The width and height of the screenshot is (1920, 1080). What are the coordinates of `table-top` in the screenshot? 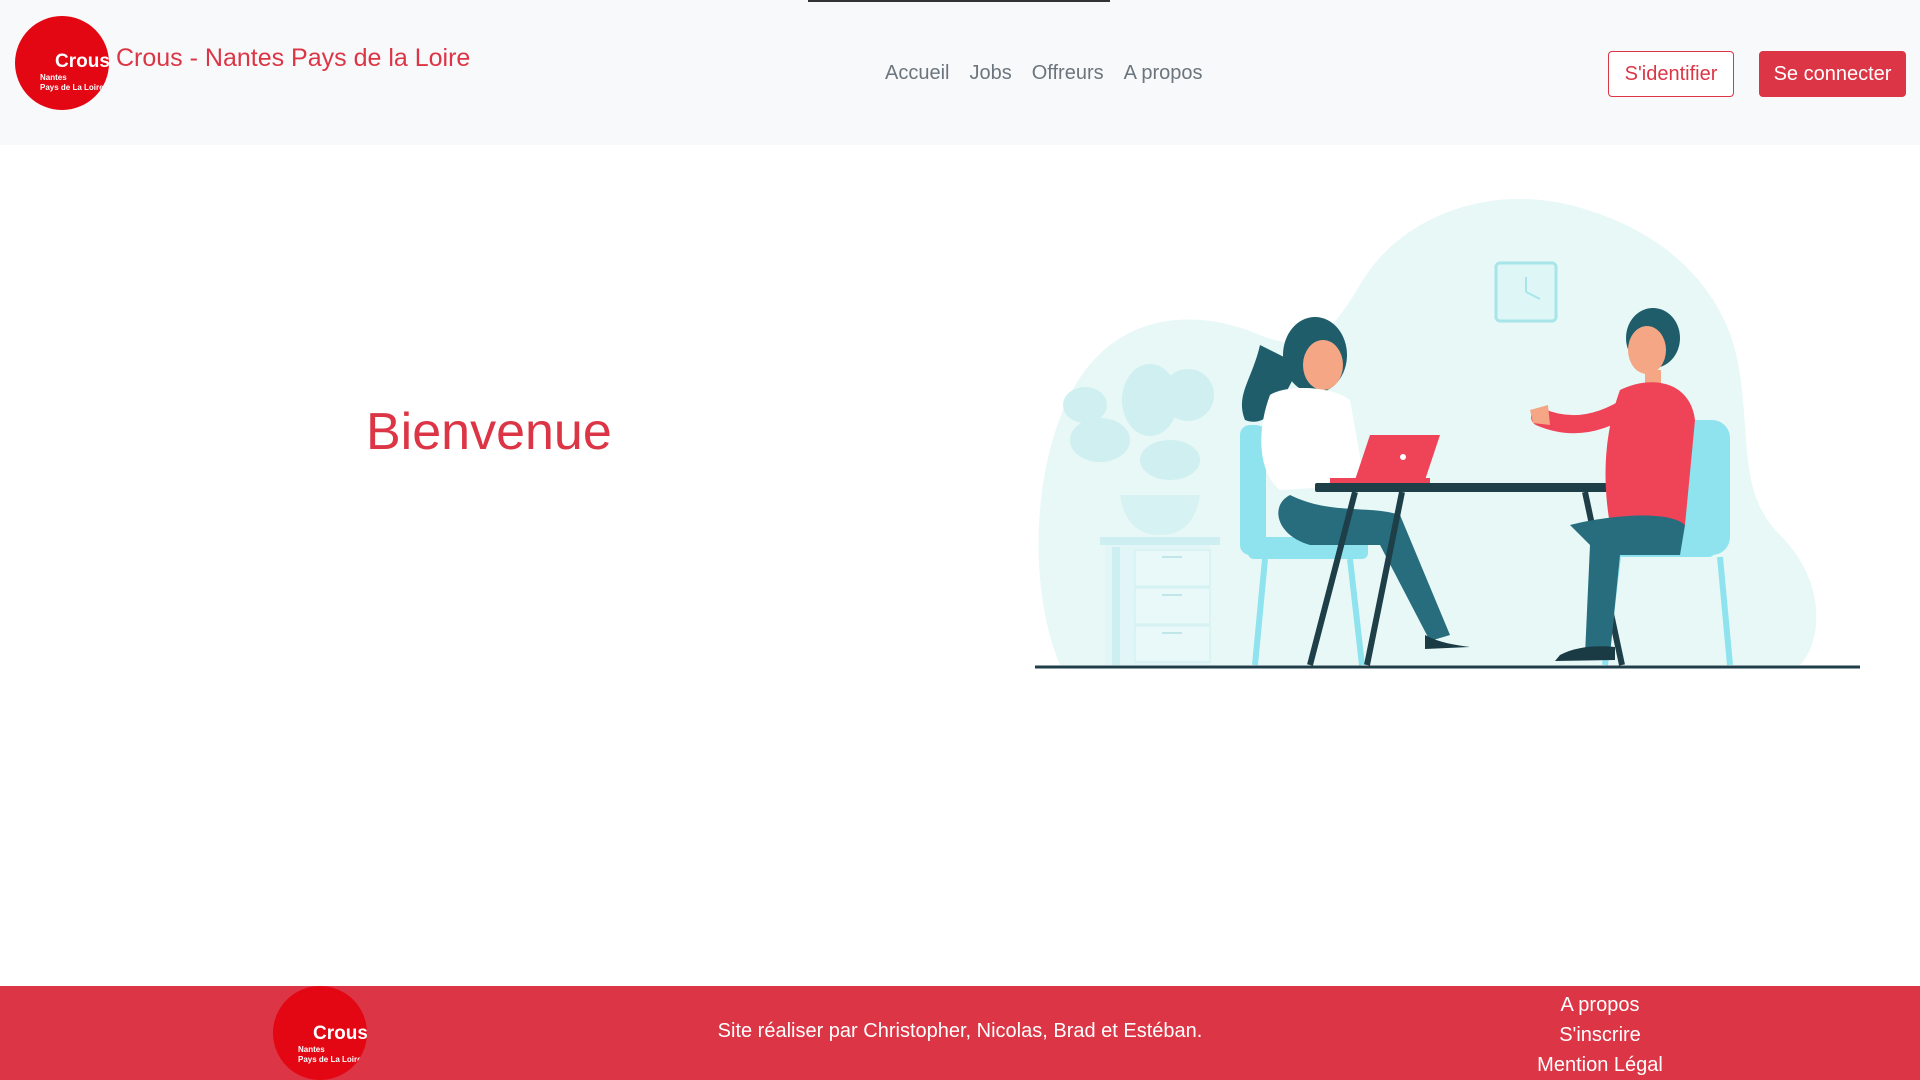 It's located at (1465, 487).